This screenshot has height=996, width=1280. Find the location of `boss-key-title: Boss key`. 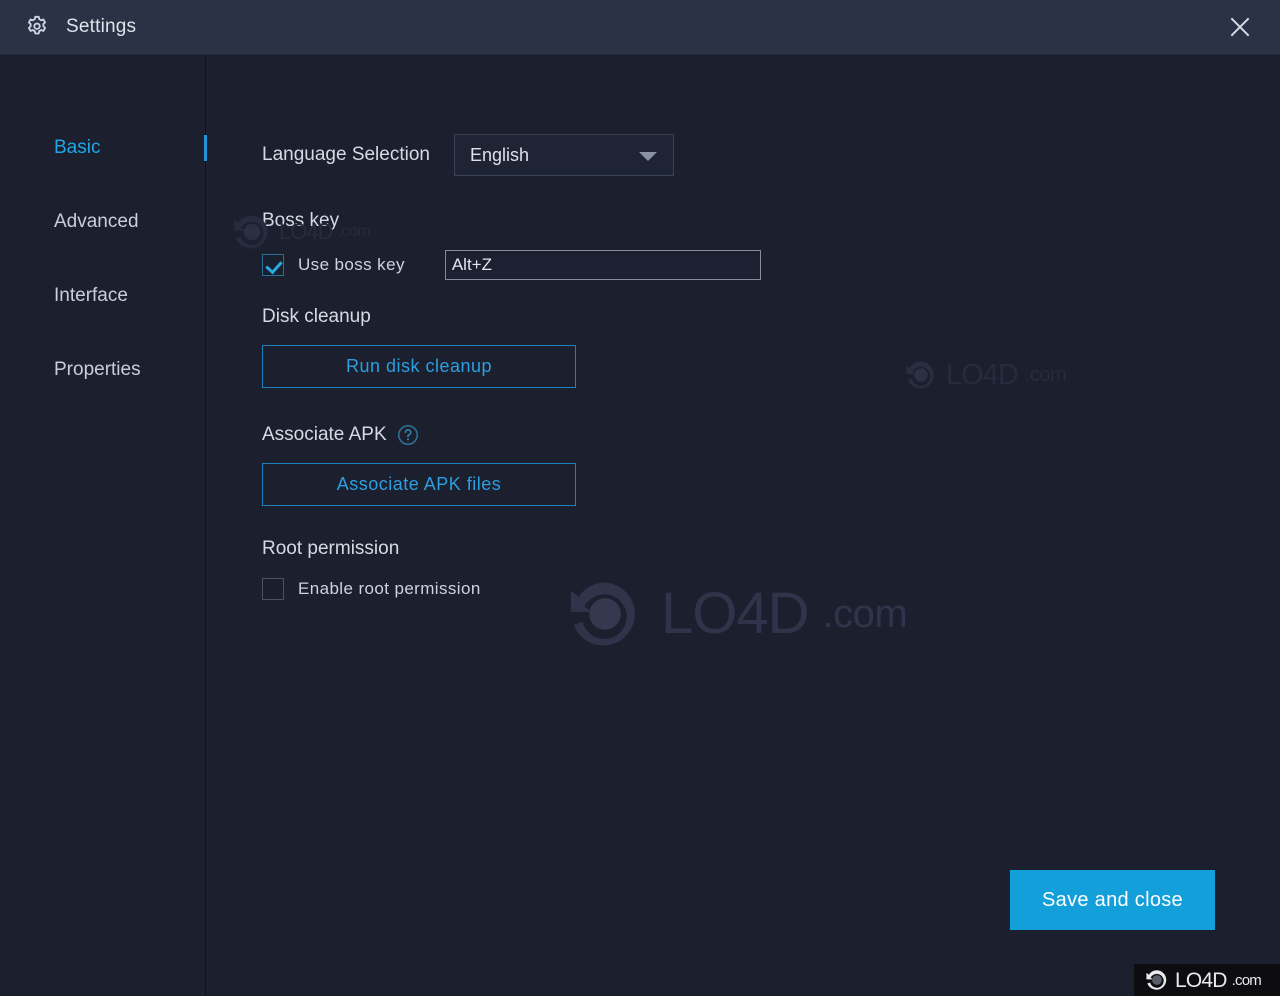

boss-key-title: Boss key is located at coordinates (301, 220).